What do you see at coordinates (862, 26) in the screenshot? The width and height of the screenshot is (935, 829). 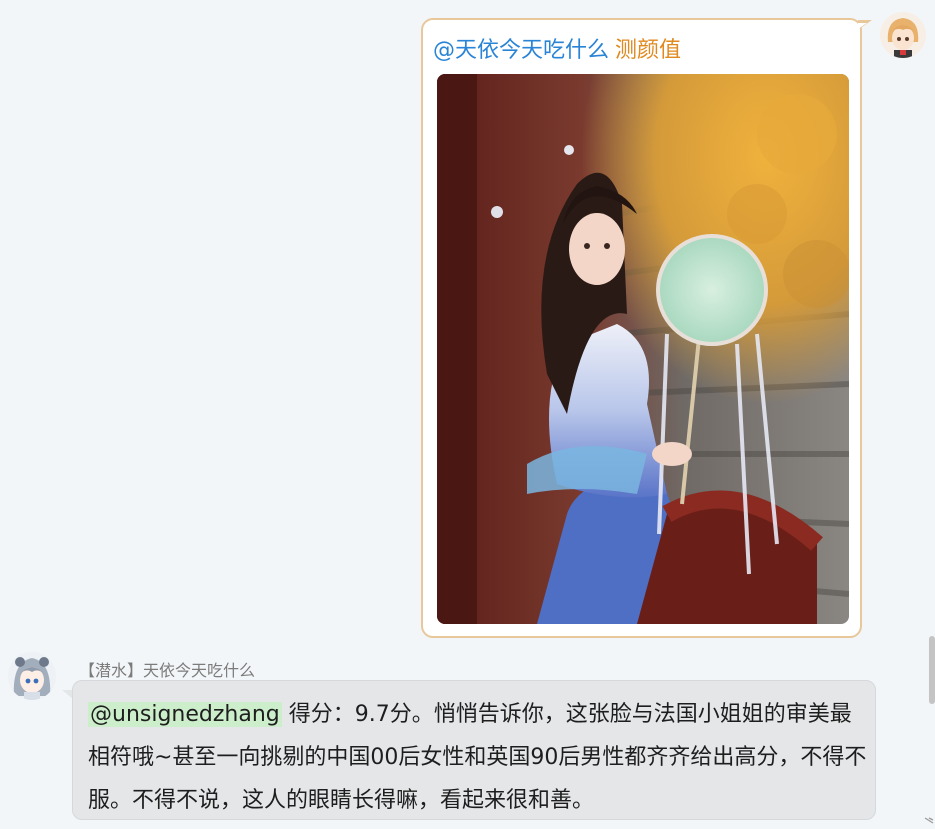 I see `sent-bubble-tail-inner` at bounding box center [862, 26].